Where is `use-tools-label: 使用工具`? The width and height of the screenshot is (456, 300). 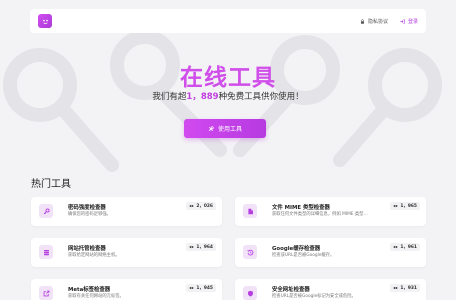 use-tools-label: 使用工具 is located at coordinates (229, 129).